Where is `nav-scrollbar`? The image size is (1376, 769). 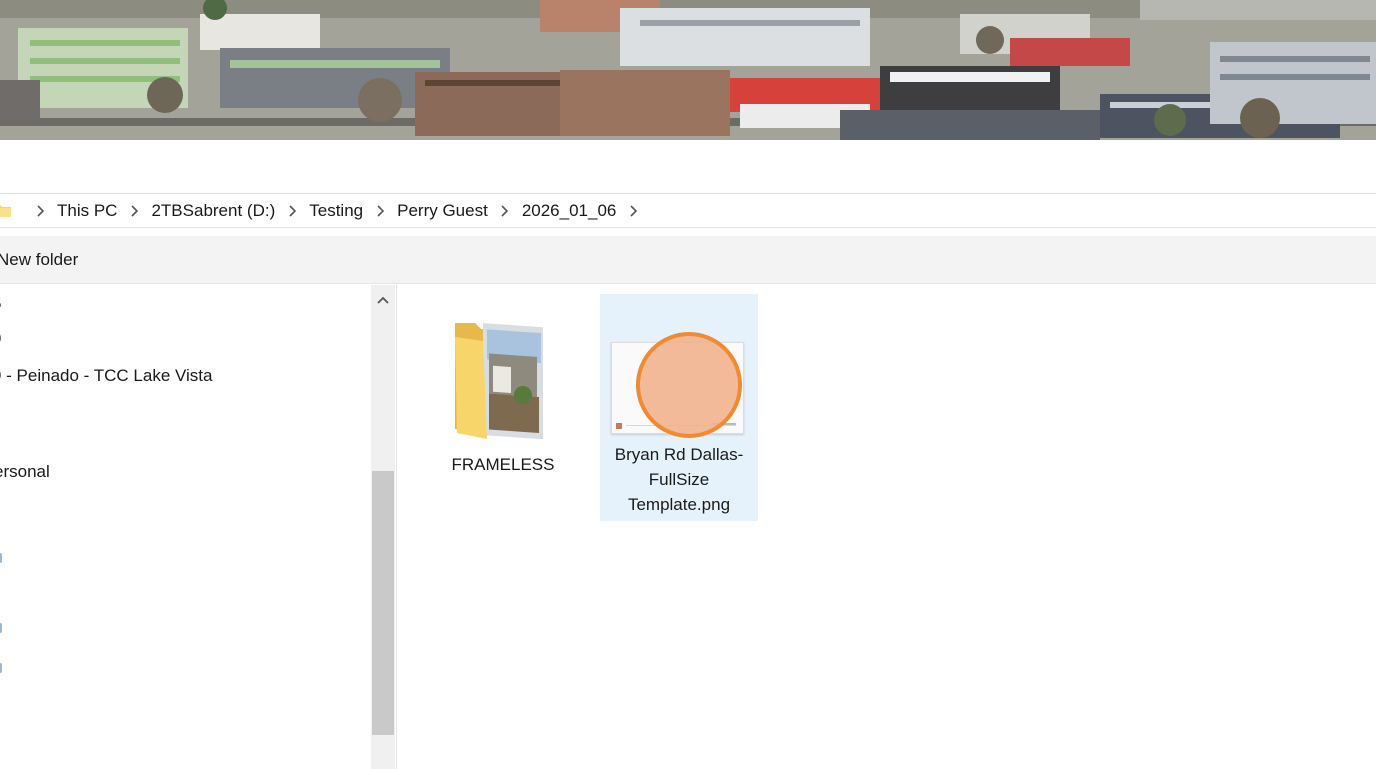
nav-scrollbar is located at coordinates (383, 527).